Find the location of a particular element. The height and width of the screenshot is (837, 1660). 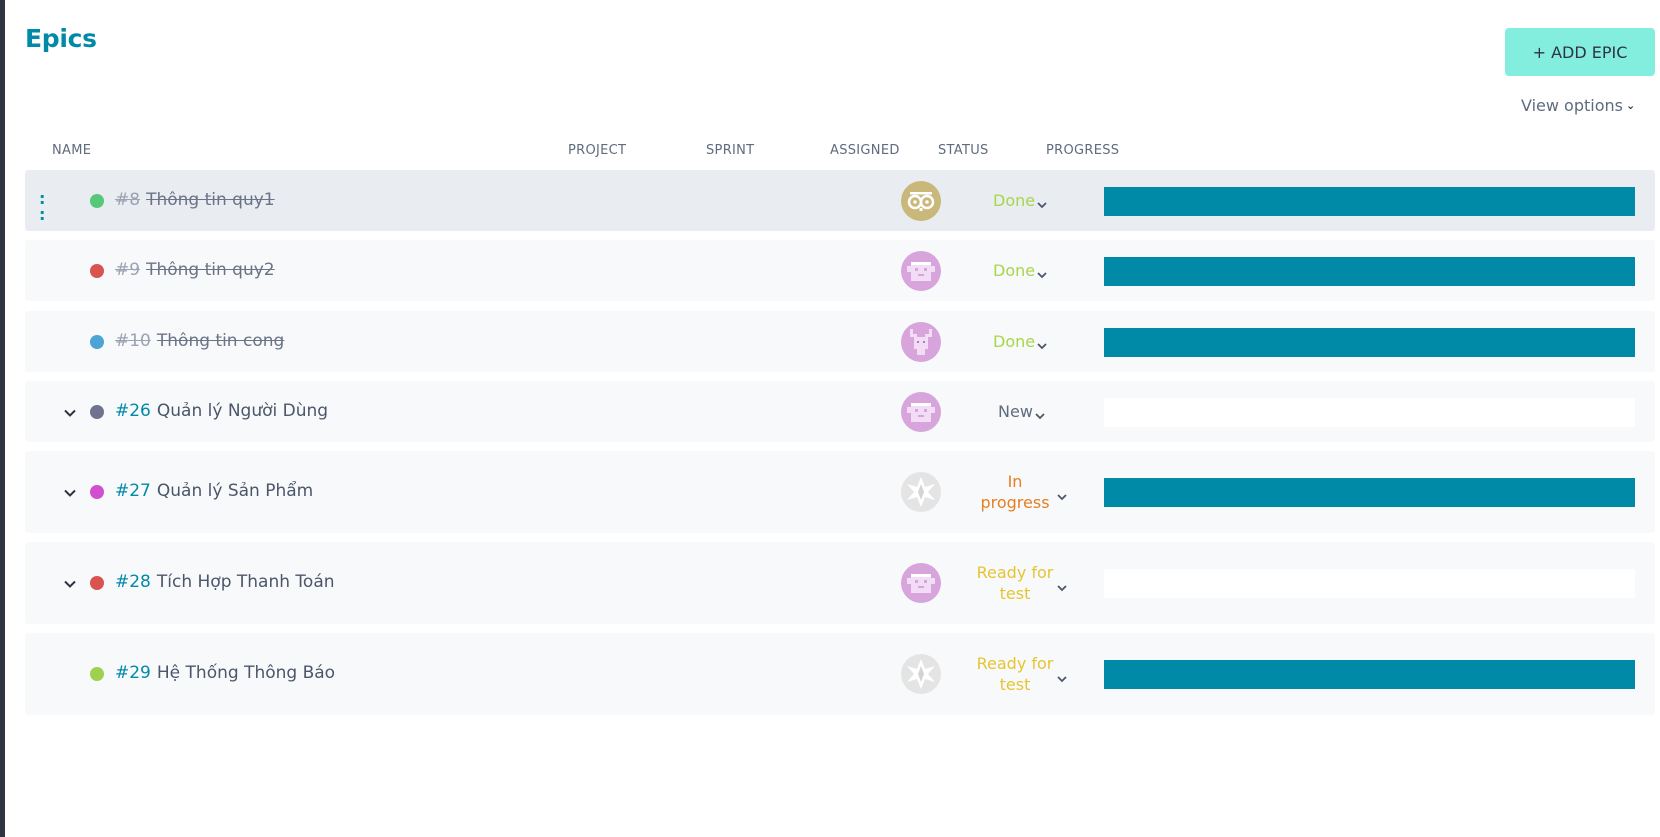

epic-row: #9 Thông tin quy2 Done is located at coordinates (840, 270).